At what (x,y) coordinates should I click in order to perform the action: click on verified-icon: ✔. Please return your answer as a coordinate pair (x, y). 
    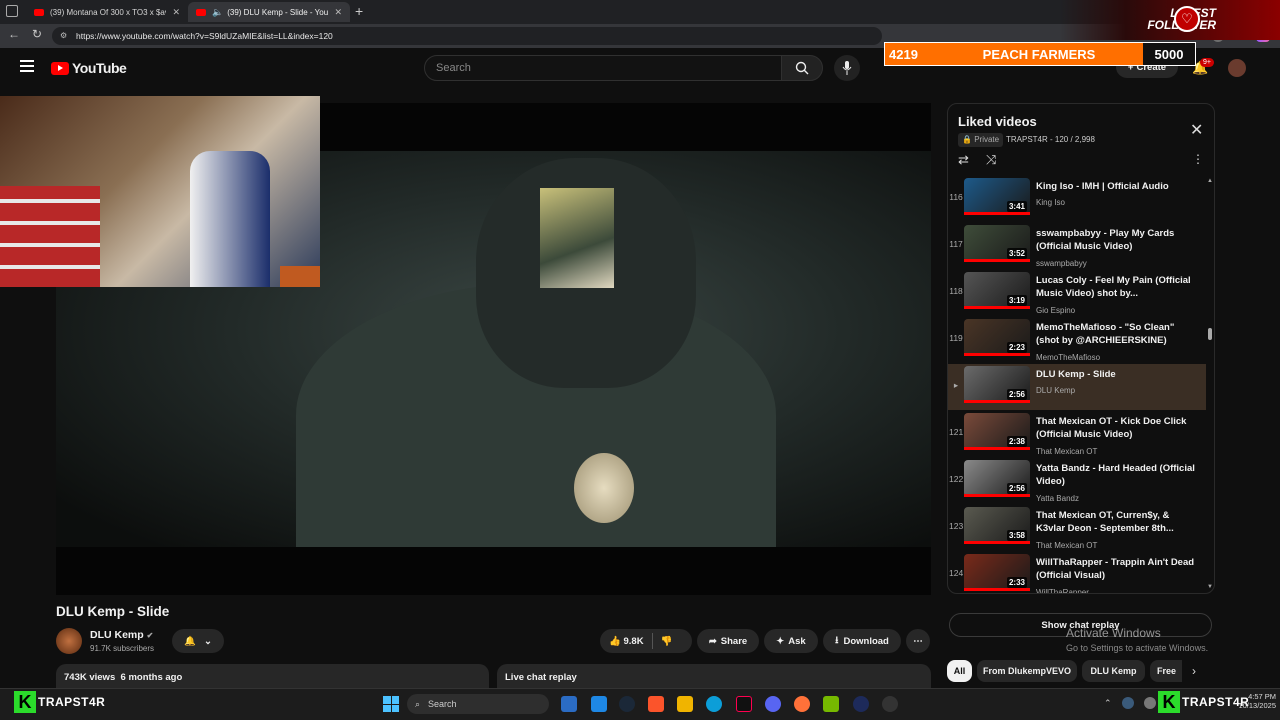
    Looking at the image, I should click on (150, 635).